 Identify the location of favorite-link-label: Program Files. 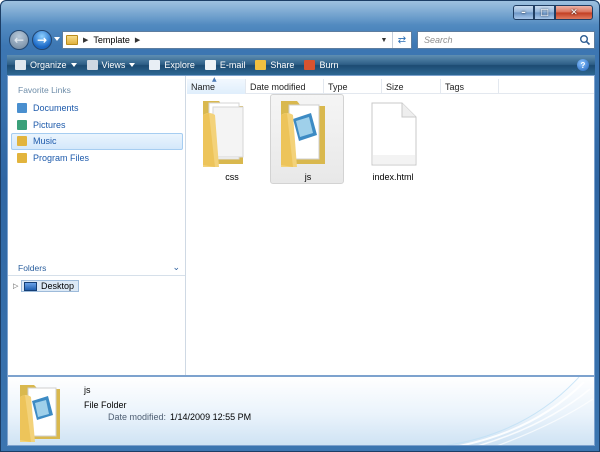
(61, 157).